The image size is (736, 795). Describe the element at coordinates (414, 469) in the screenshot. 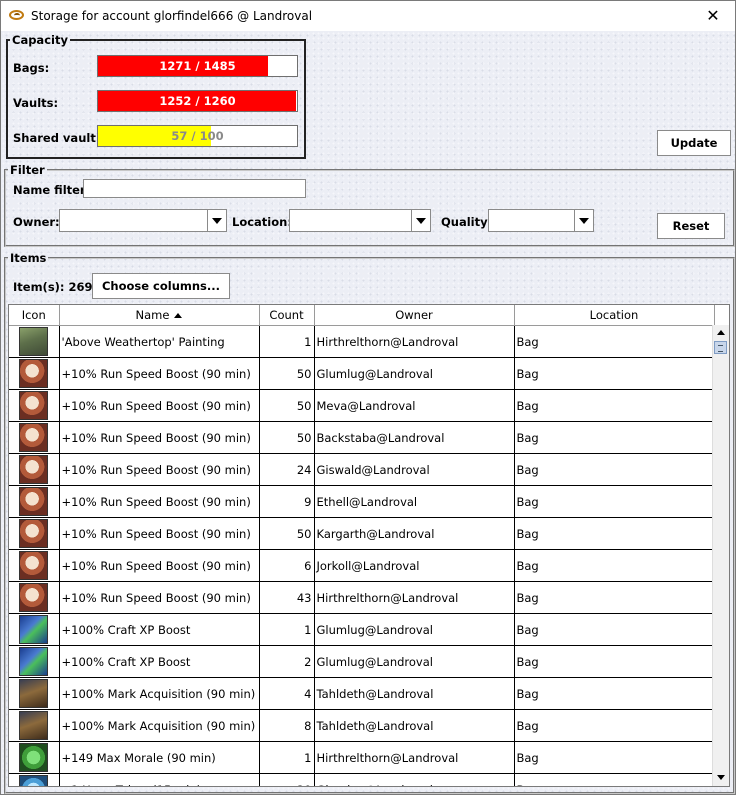

I see `cell-owner: Giswald@Landroval` at that location.